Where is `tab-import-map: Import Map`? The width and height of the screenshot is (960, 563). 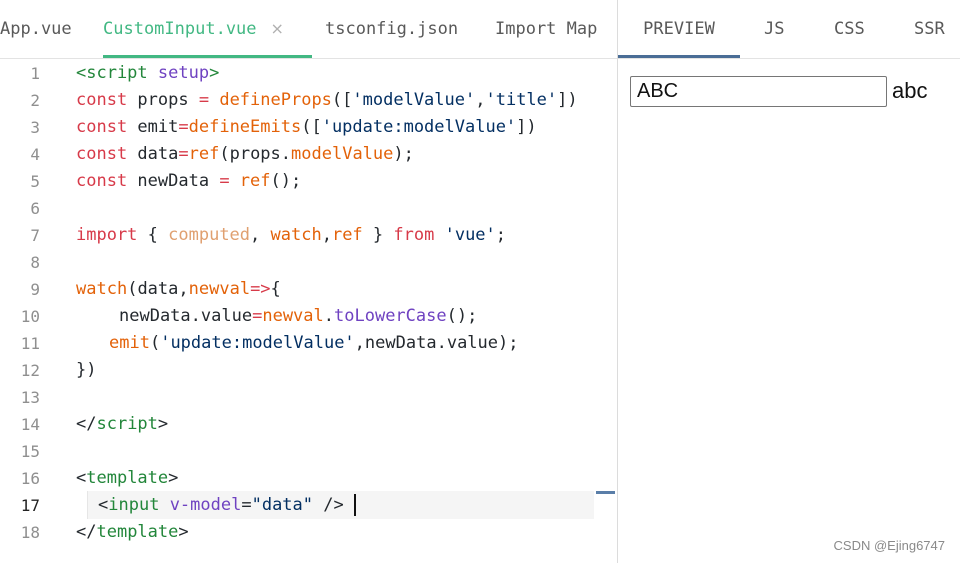 tab-import-map: Import Map is located at coordinates (546, 29).